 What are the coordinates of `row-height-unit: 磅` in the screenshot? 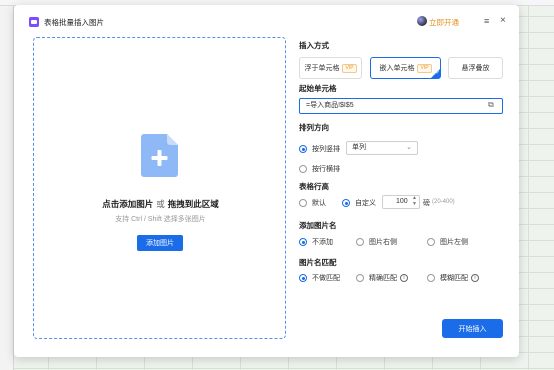 It's located at (426, 203).